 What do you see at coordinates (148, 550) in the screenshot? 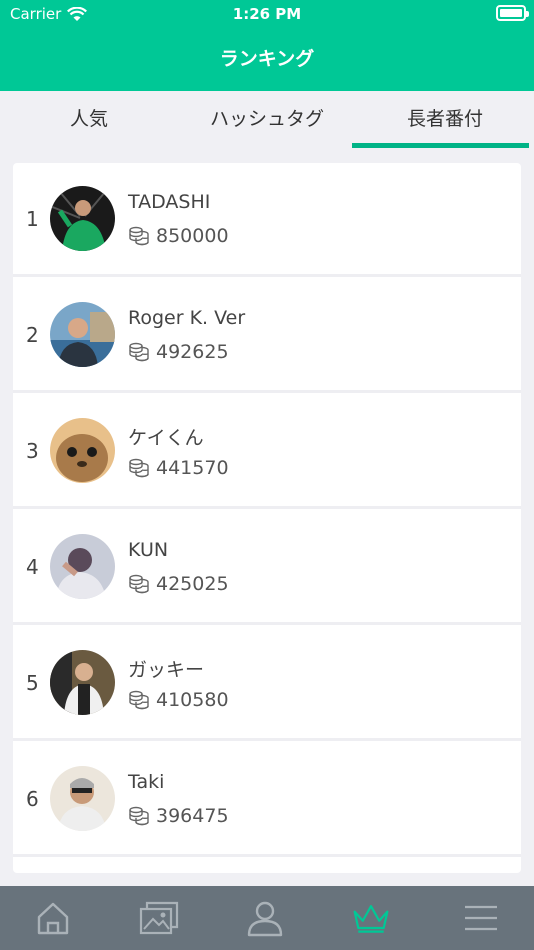
I see `user-name: KUN` at bounding box center [148, 550].